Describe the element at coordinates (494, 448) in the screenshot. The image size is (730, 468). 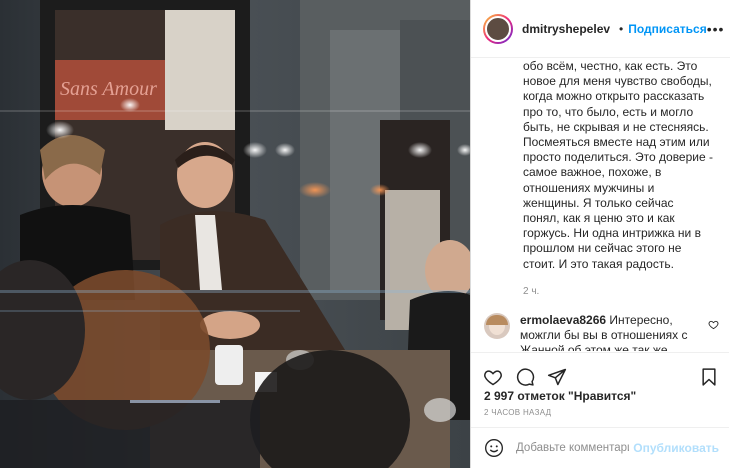
I see `emoji-smiley-icon` at that location.